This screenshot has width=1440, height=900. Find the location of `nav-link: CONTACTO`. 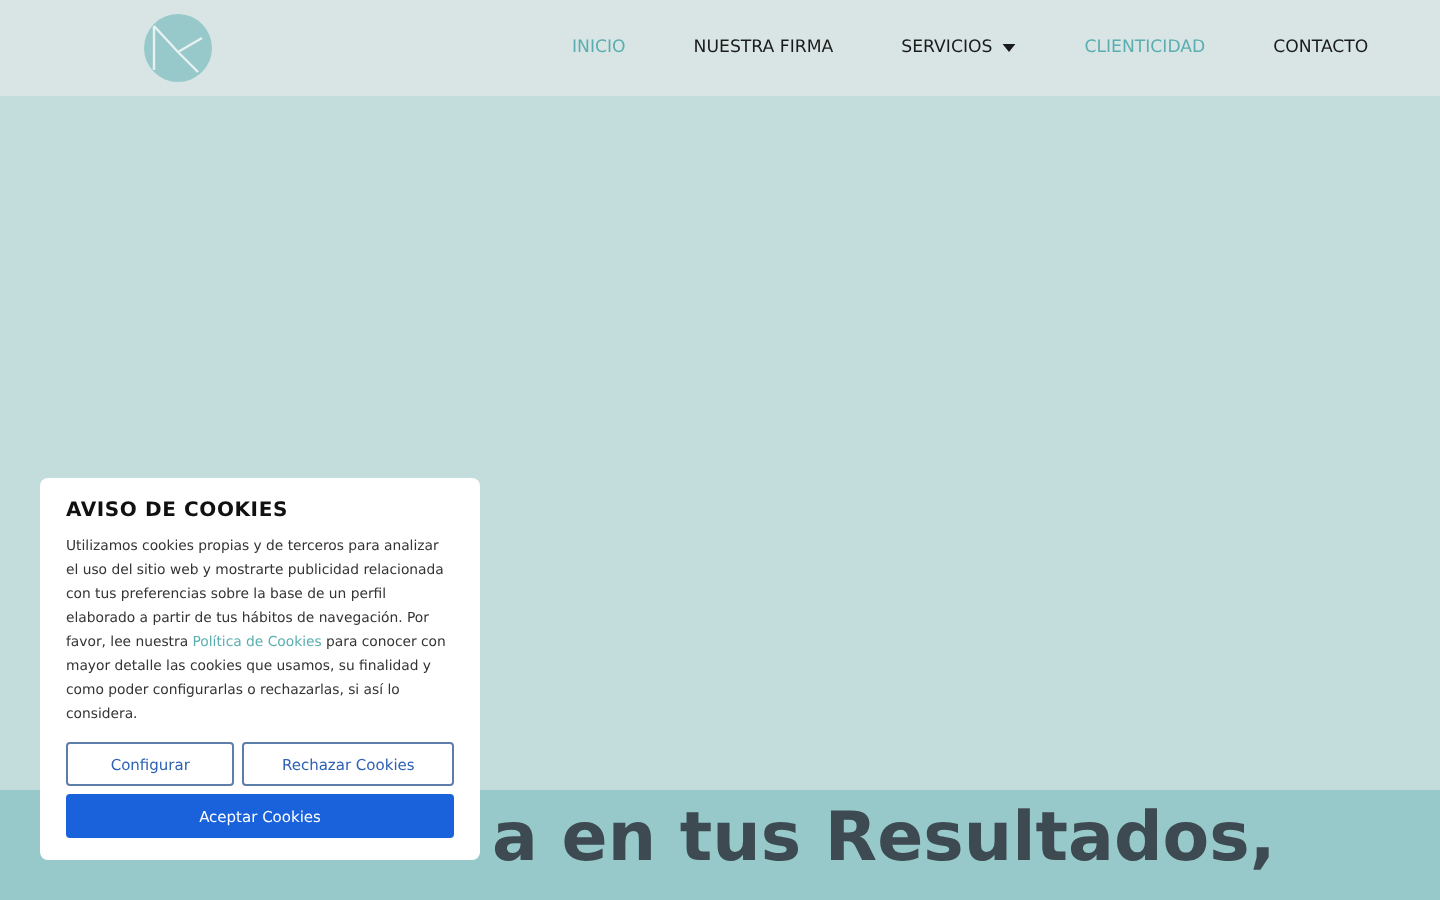

nav-link: CONTACTO is located at coordinates (1321, 48).